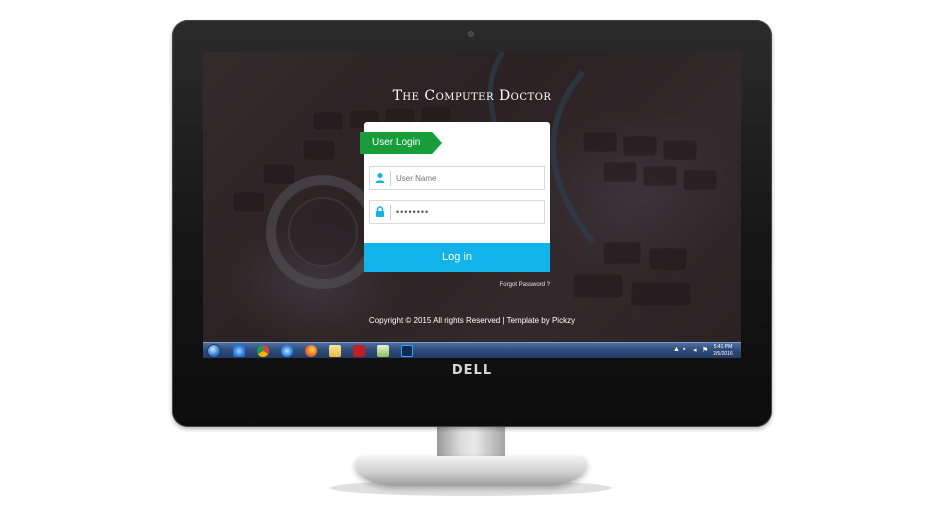 The image size is (942, 509). Describe the element at coordinates (472, 350) in the screenshot. I see `taskbar: ▲ ▪ ◂ ⚑ 5:41 PM 2/5/2016` at that location.